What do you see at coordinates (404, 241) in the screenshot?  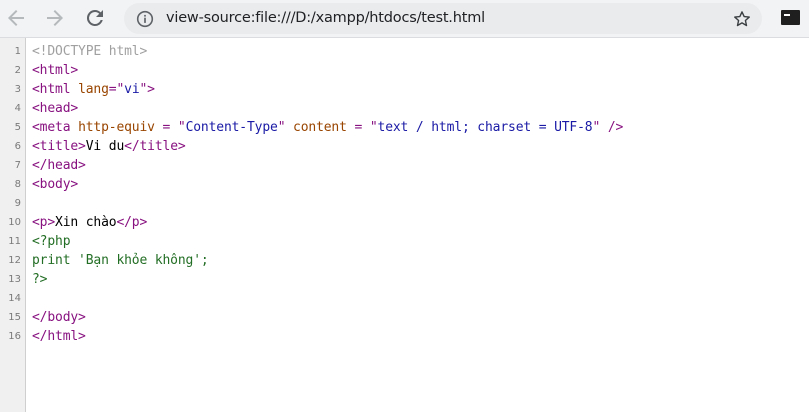 I see `source-line: 11 <?php` at bounding box center [404, 241].